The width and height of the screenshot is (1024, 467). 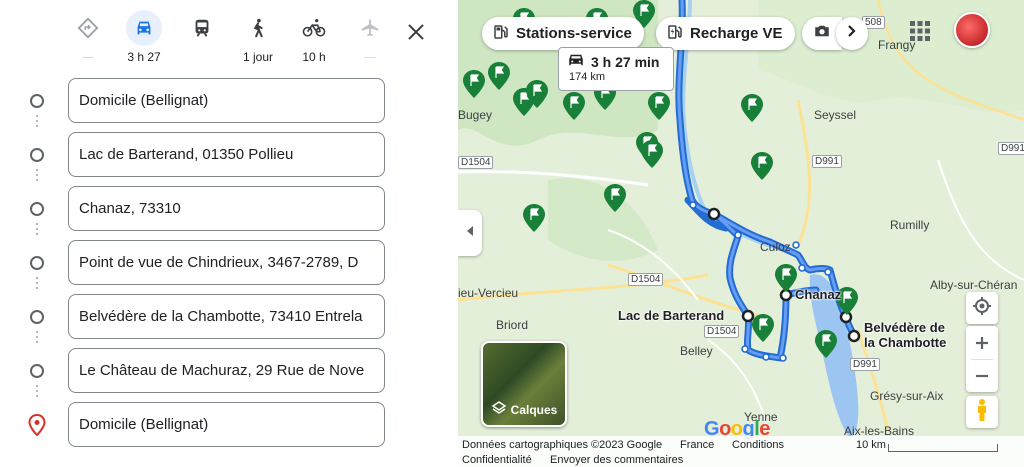 What do you see at coordinates (475, 115) in the screenshot?
I see `map-label-bugey: Bugey` at bounding box center [475, 115].